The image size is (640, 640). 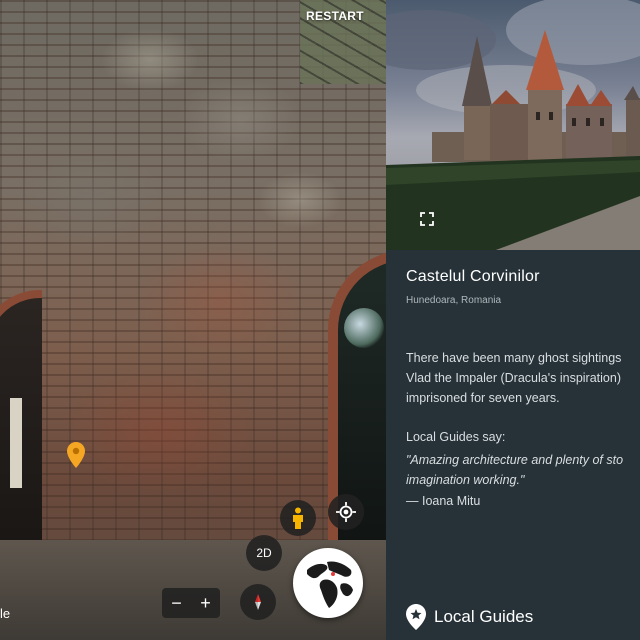 What do you see at coordinates (443, 501) in the screenshot?
I see `quote-author: — Ioana Mitu` at bounding box center [443, 501].